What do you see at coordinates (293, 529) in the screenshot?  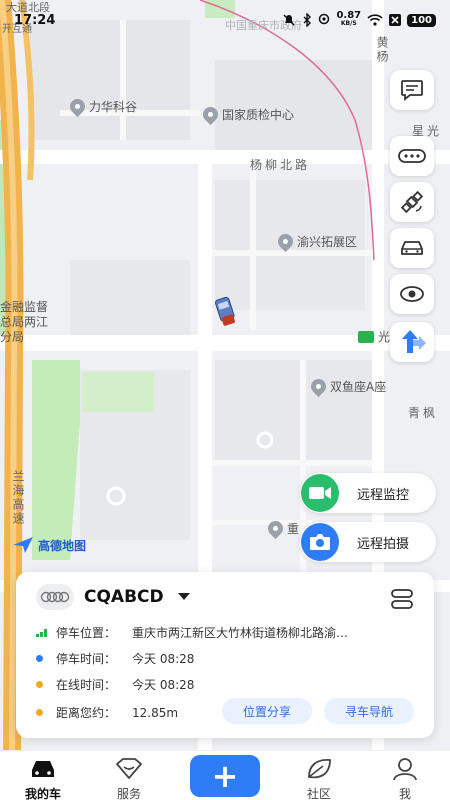 I see `poi-name: 重` at bounding box center [293, 529].